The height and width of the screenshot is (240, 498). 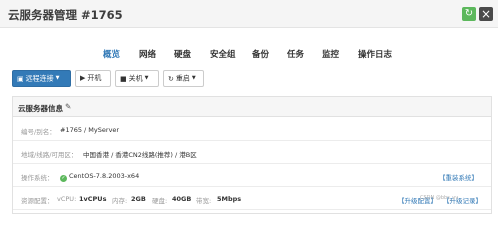 I want to click on vcpu-label: vCPU:, so click(x=67, y=199).